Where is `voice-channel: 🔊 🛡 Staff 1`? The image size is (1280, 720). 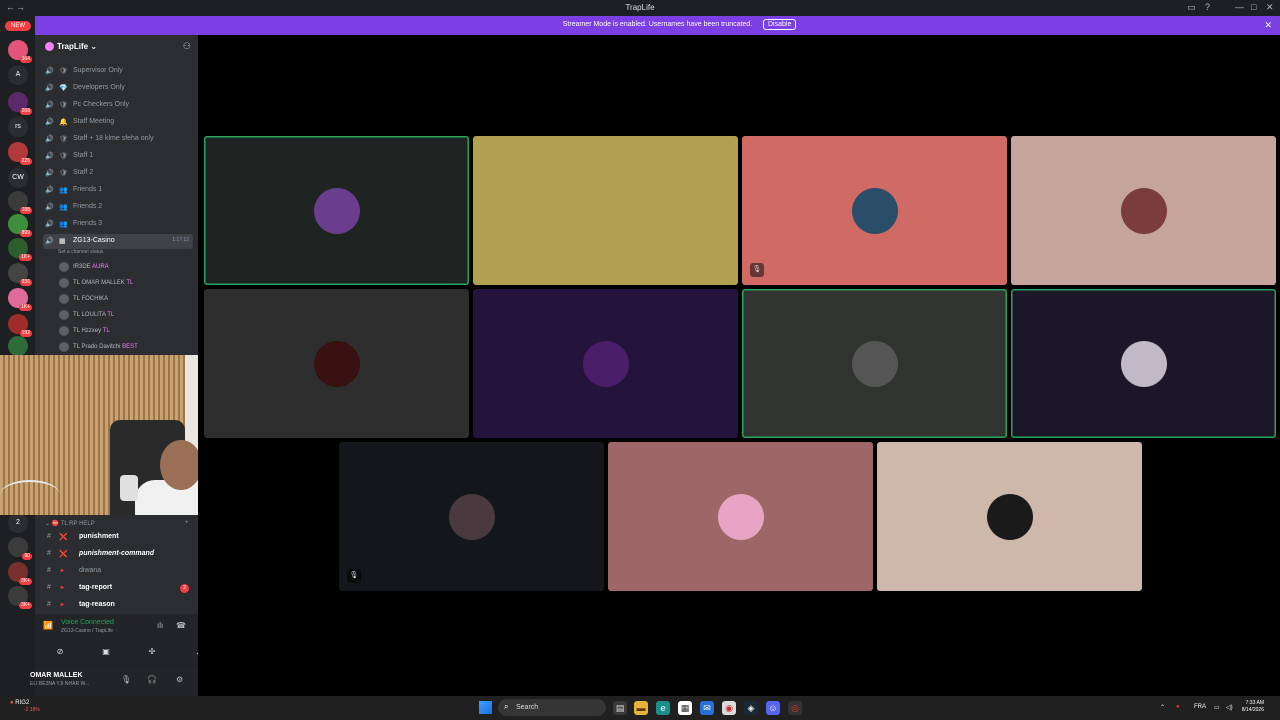 voice-channel: 🔊 🛡 Staff 1 is located at coordinates (118, 156).